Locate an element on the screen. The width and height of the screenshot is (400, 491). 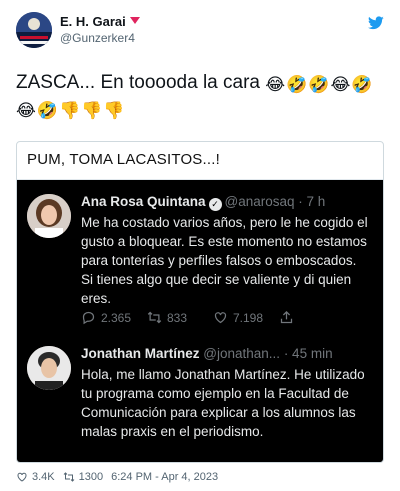
footer-retweets: 1300 is located at coordinates (91, 477).